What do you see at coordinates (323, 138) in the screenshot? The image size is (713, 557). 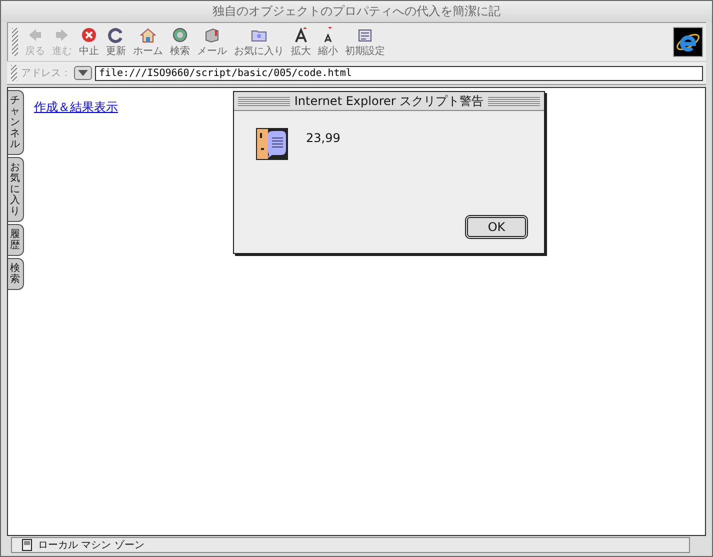 I see `dialog-message: 23,99` at bounding box center [323, 138].